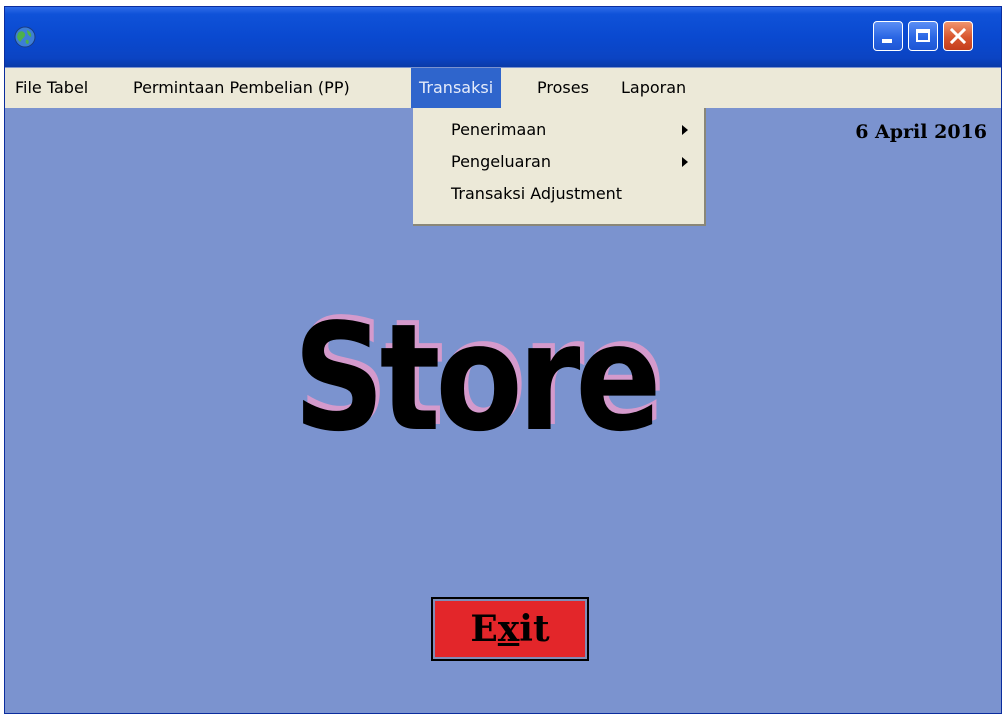 This screenshot has width=1006, height=718. What do you see at coordinates (534, 629) in the screenshot?
I see `exit-label-rest: it` at bounding box center [534, 629].